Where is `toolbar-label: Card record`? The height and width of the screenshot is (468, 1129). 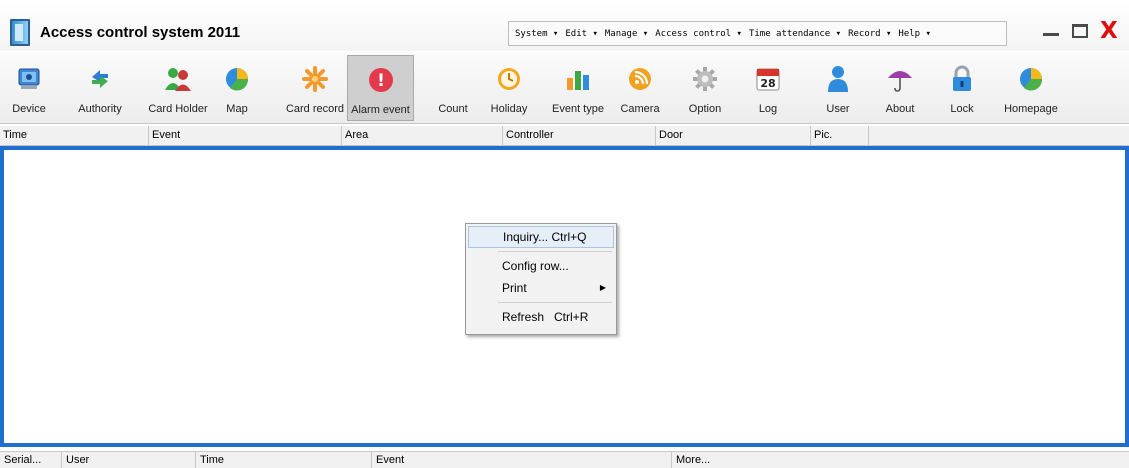
toolbar-label: Card record is located at coordinates (315, 109).